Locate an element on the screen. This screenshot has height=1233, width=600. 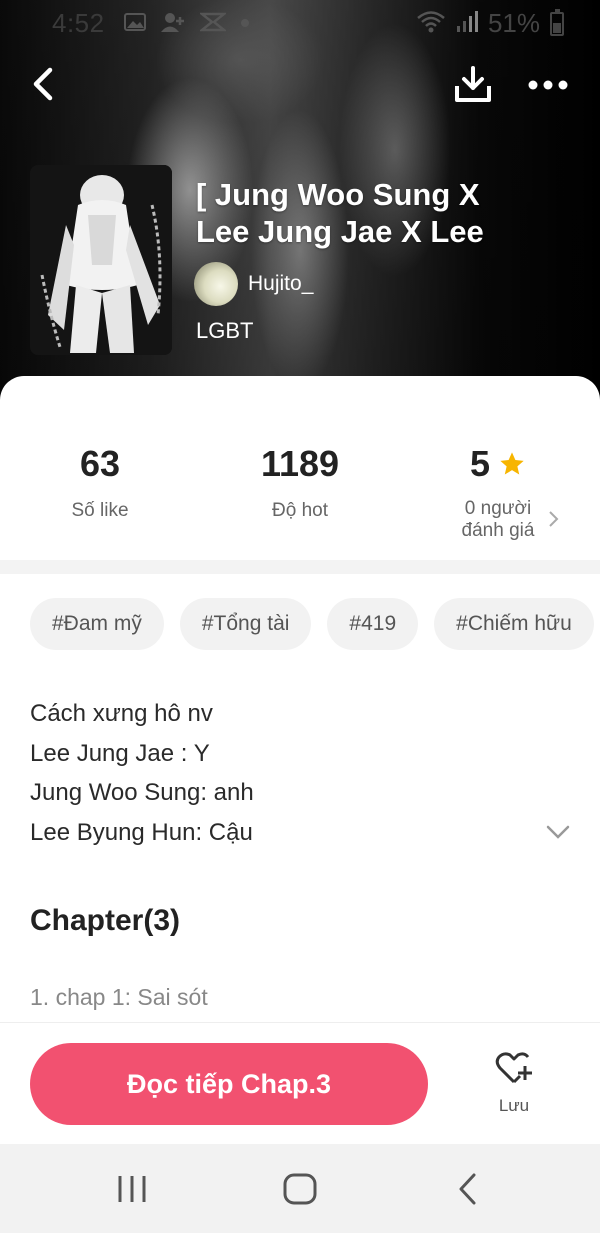
back-button is located at coordinates (44, 84).